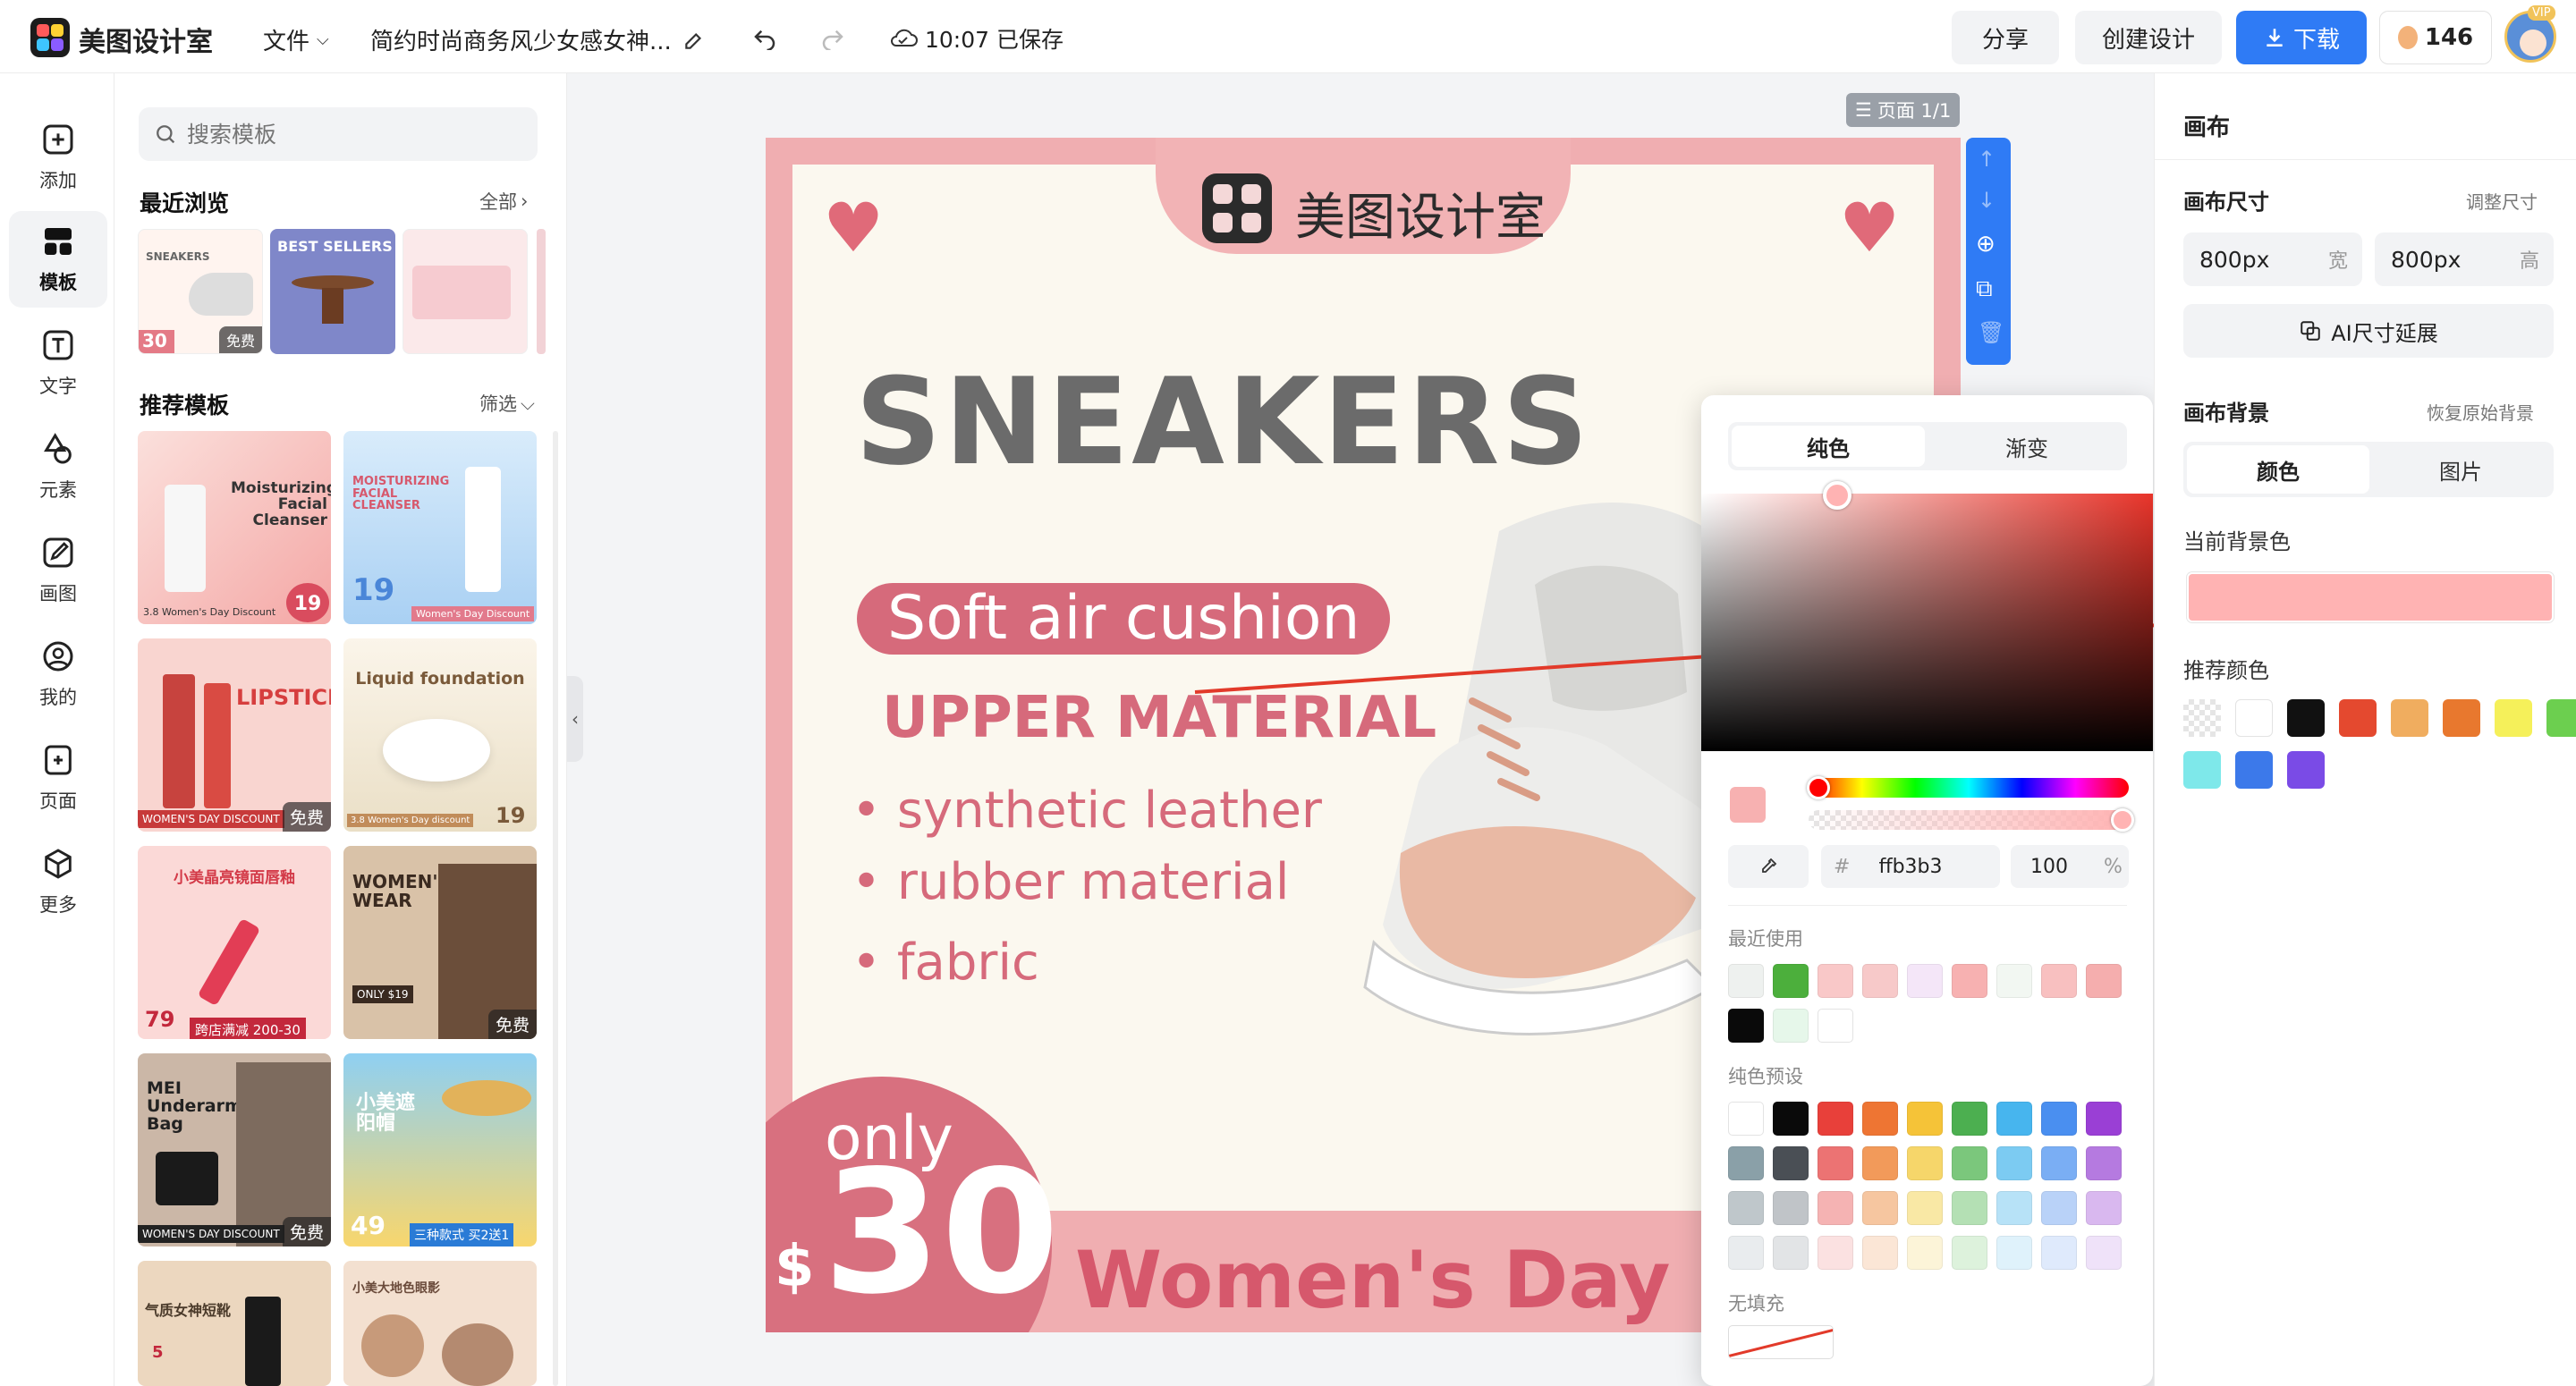 Image resolution: width=2576 pixels, height=1386 pixels. Describe the element at coordinates (440, 942) in the screenshot. I see `template-card: WOMEN'S WEAR ONLY $19 免费` at that location.